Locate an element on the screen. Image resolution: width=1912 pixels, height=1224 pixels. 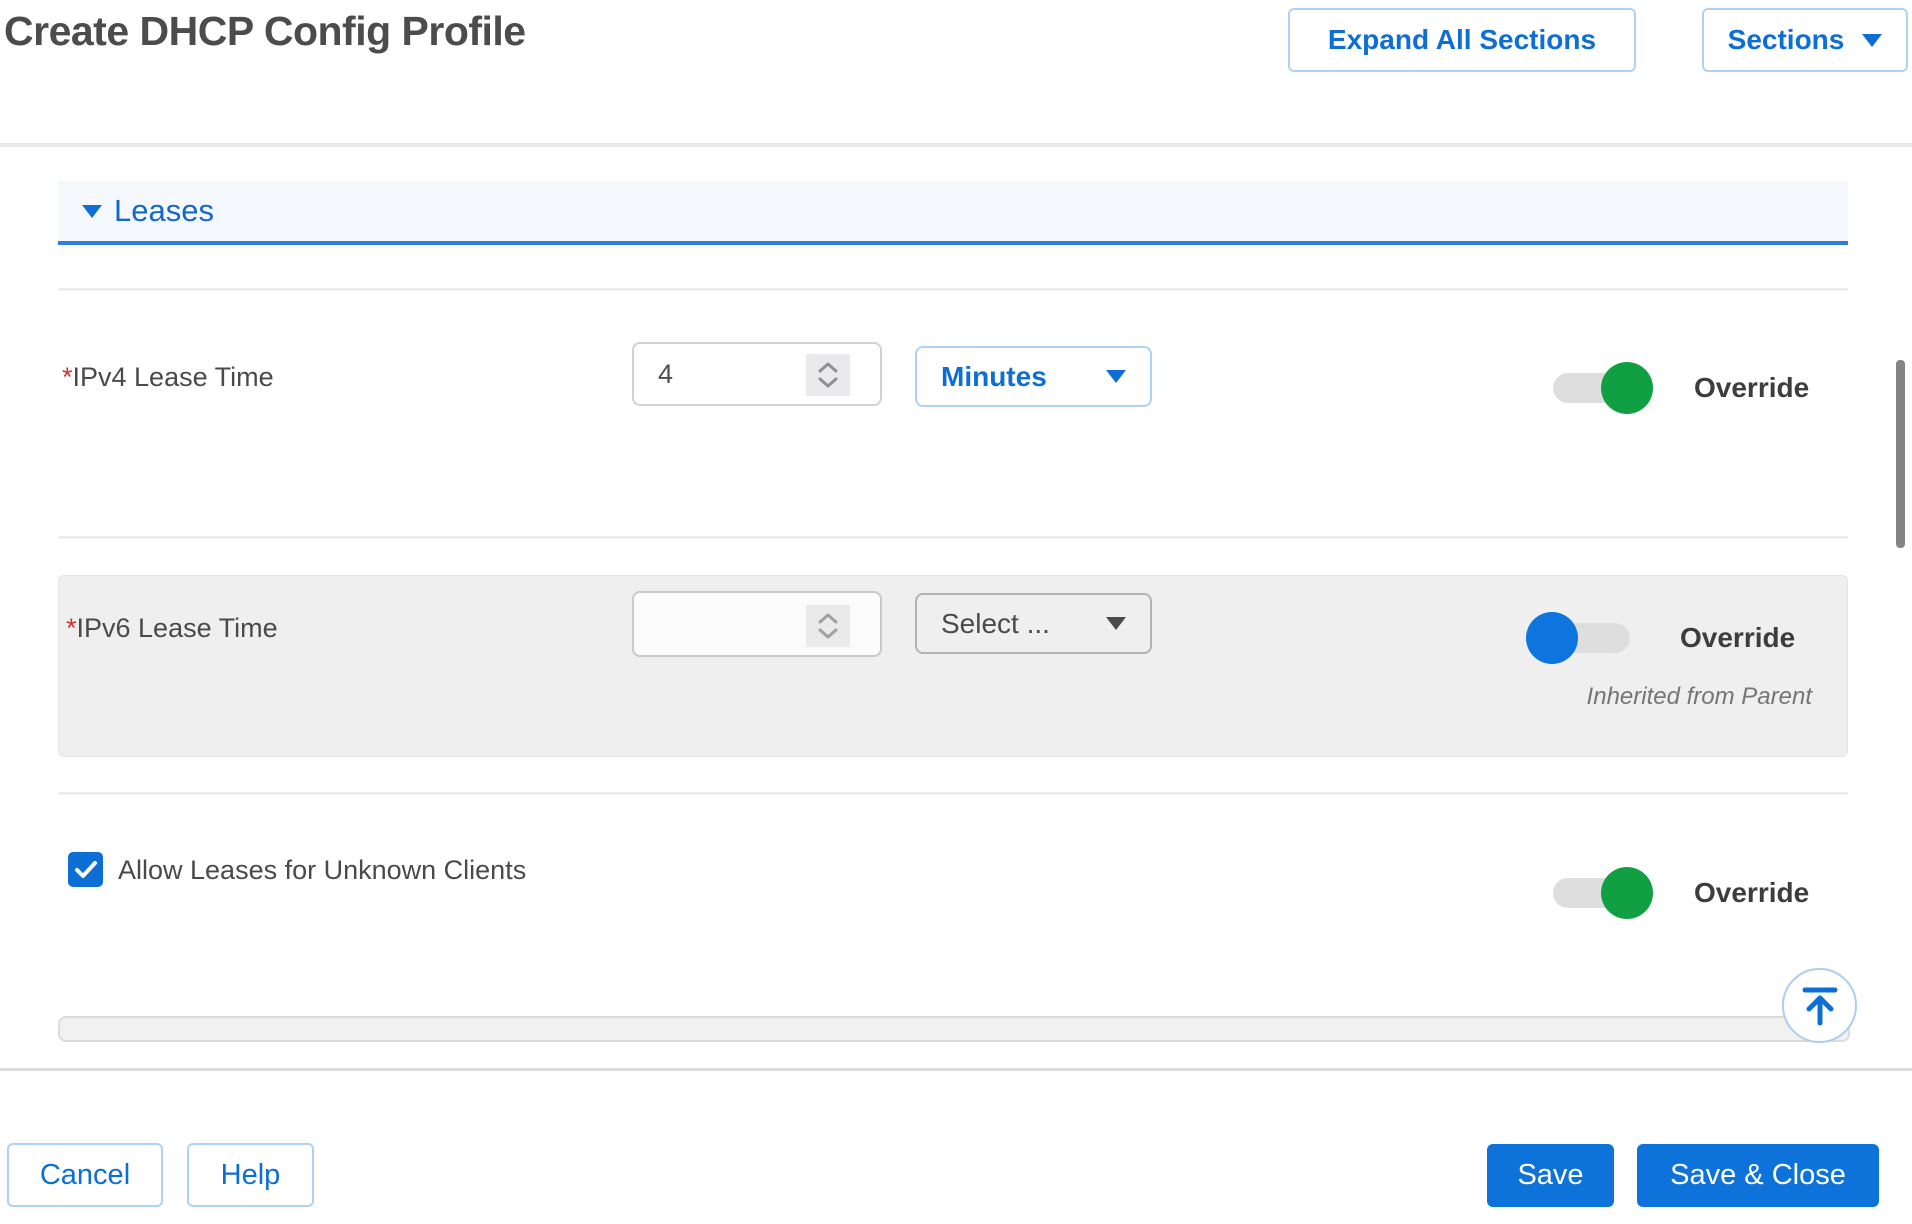
save-and-close-button: Save & Close is located at coordinates (1758, 1175).